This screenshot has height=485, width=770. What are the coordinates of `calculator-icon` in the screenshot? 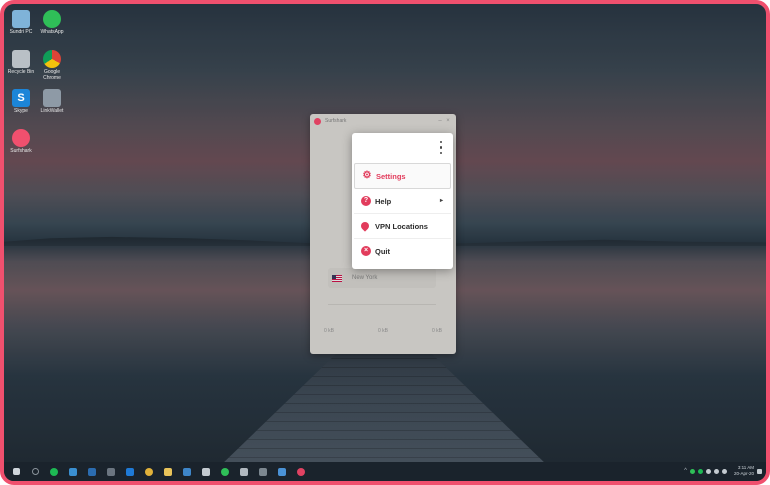 It's located at (111, 471).